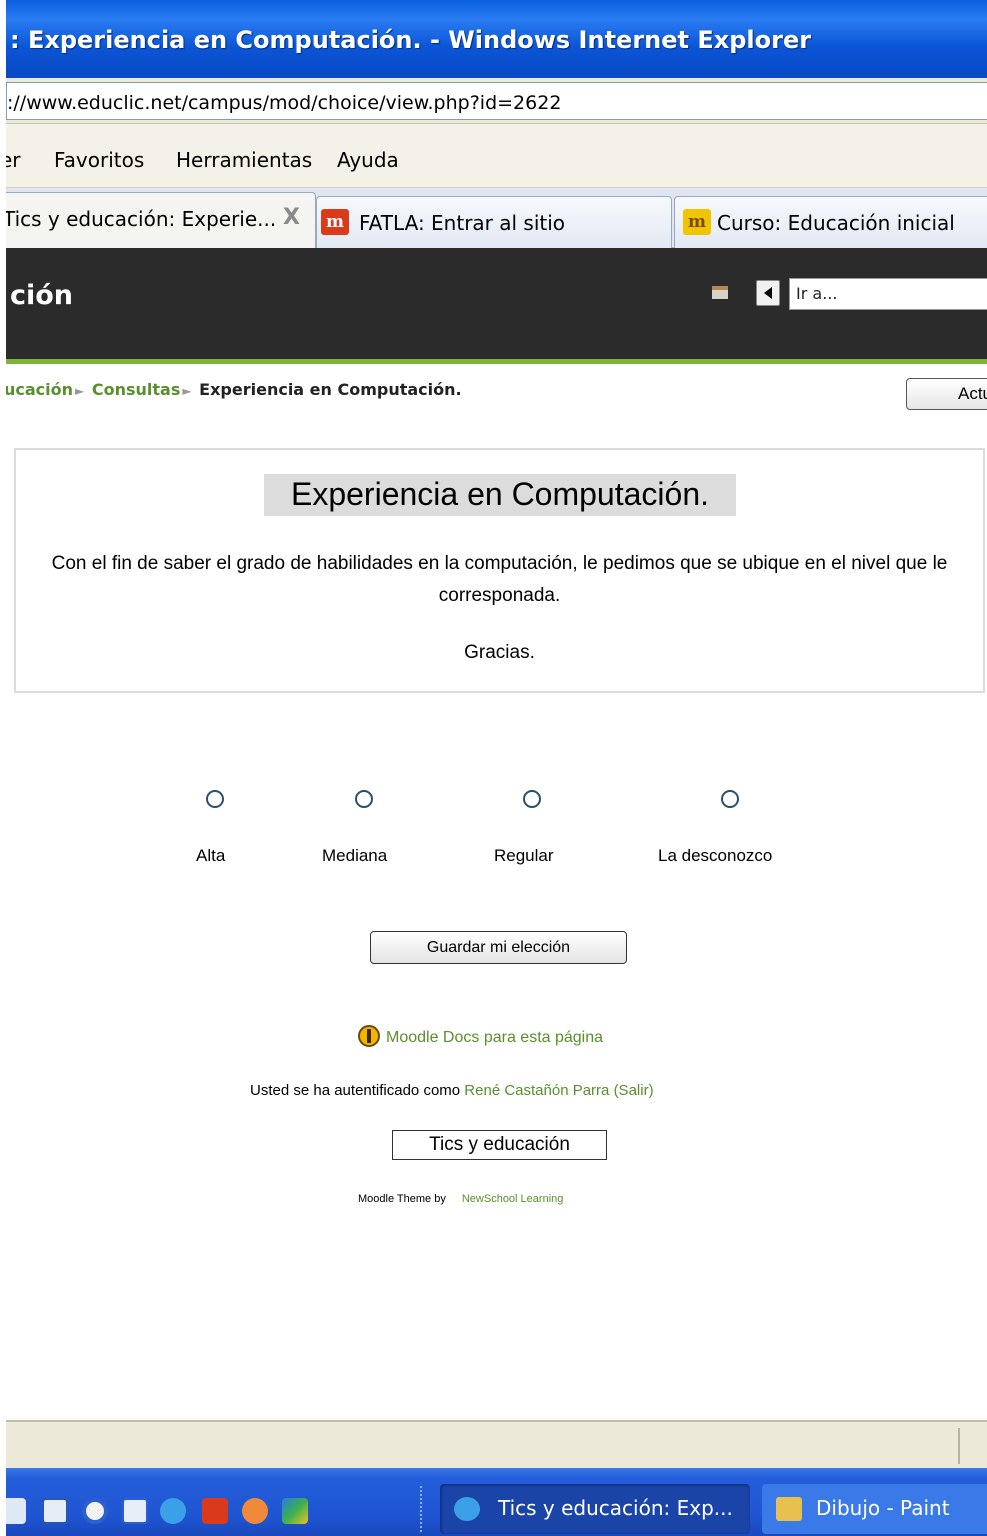 The height and width of the screenshot is (1536, 987). What do you see at coordinates (99, 160) in the screenshot?
I see `menu-item-favoritos: Favoritos` at bounding box center [99, 160].